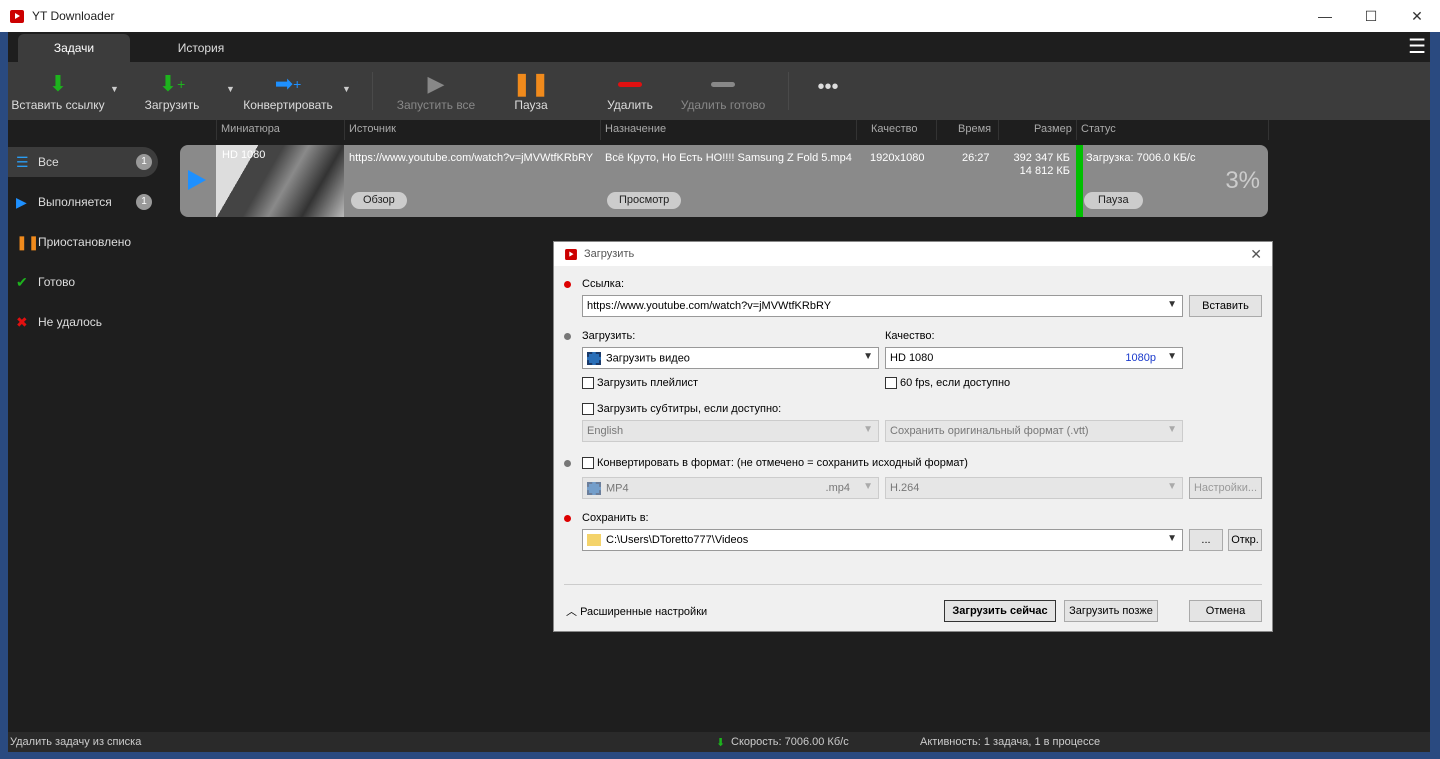  What do you see at coordinates (609, 336) in the screenshot?
I see `download-label: Загрузить:` at bounding box center [609, 336].